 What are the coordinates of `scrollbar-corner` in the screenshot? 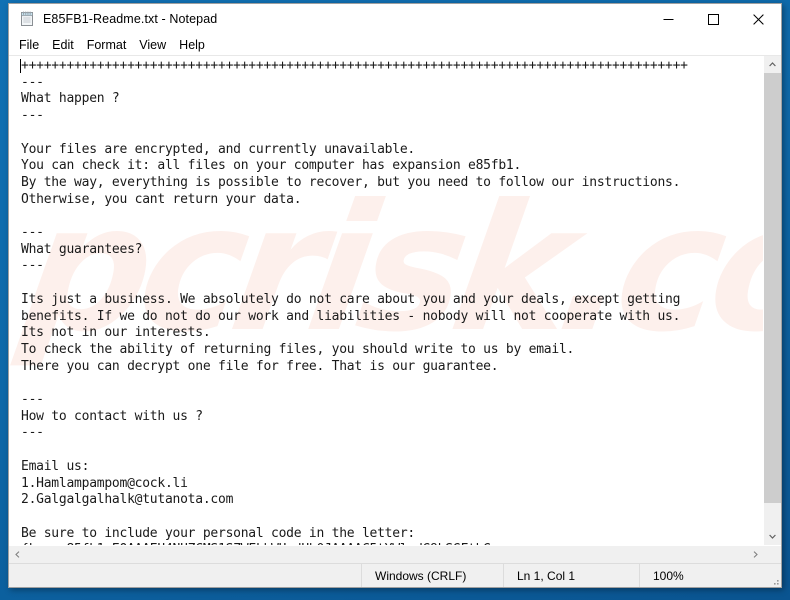 It's located at (772, 554).